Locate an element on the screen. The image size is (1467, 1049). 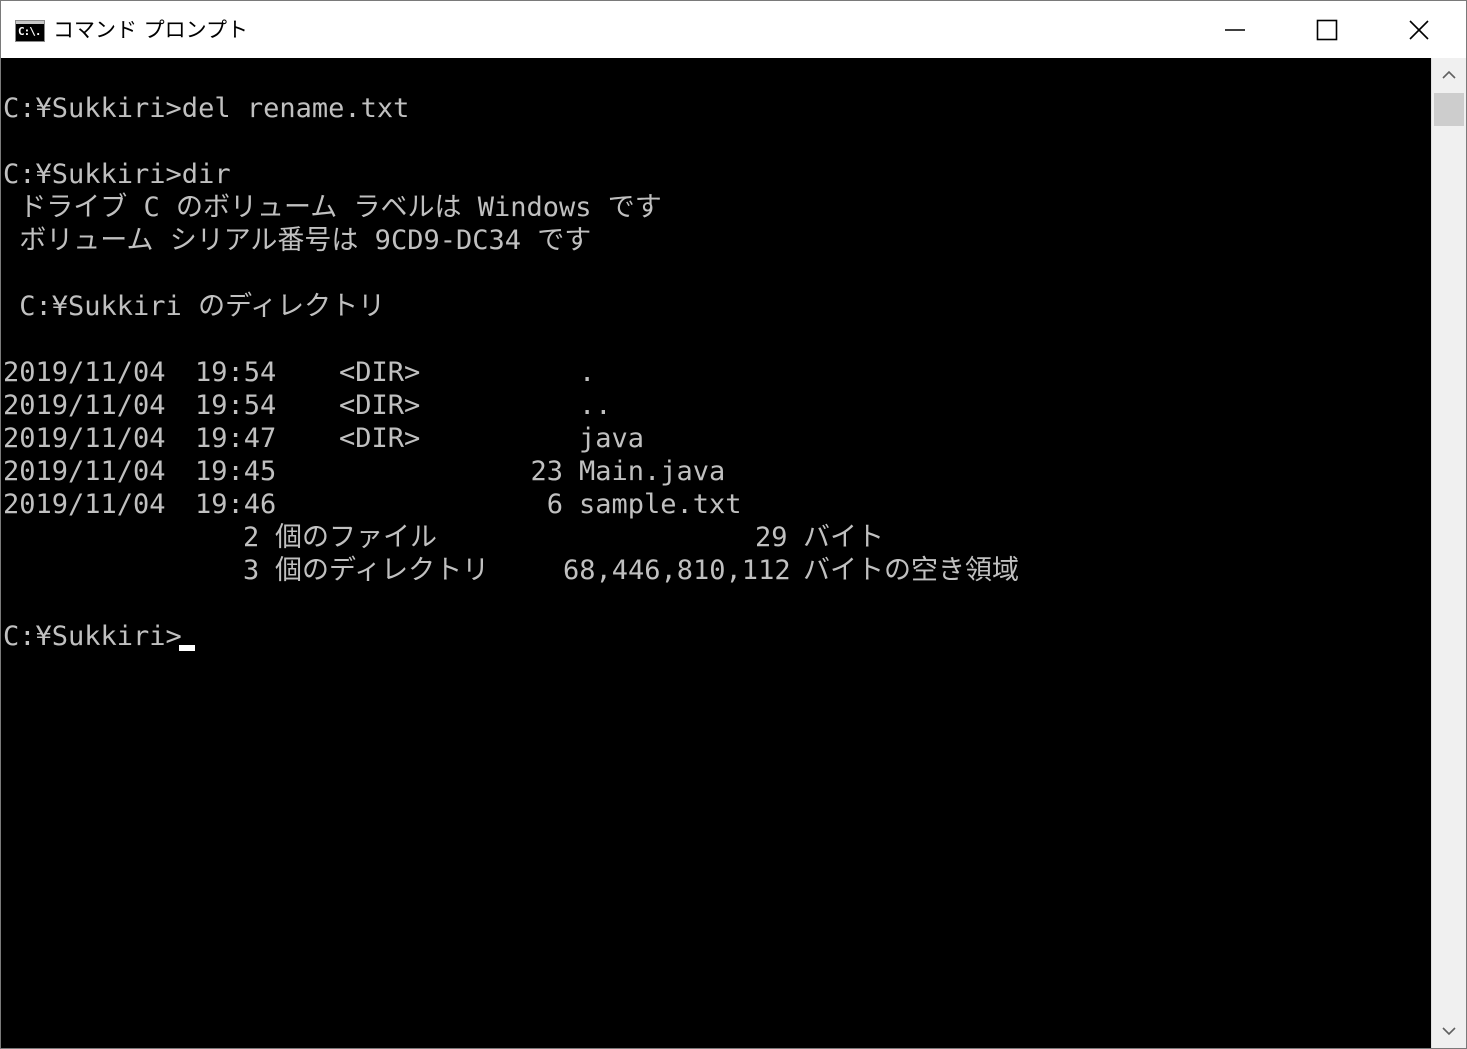
summary-dirs-line: 3 個のディレクトリ 68,446,810,112 バイトの空き領域 is located at coordinates (601, 570).